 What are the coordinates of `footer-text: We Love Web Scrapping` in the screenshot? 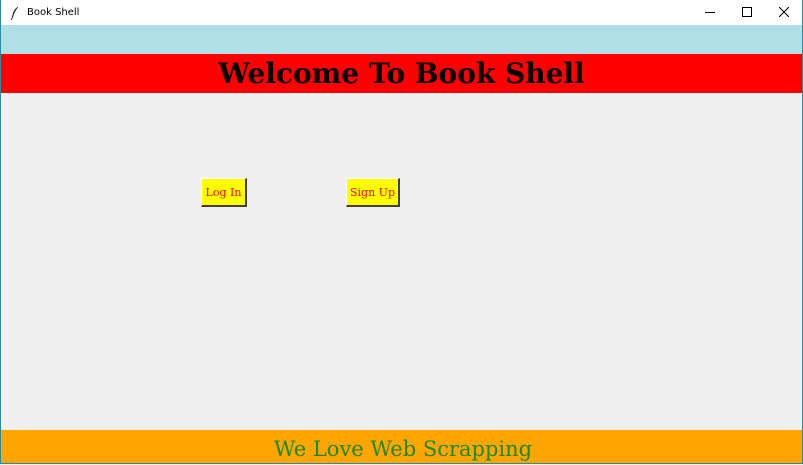 It's located at (403, 448).